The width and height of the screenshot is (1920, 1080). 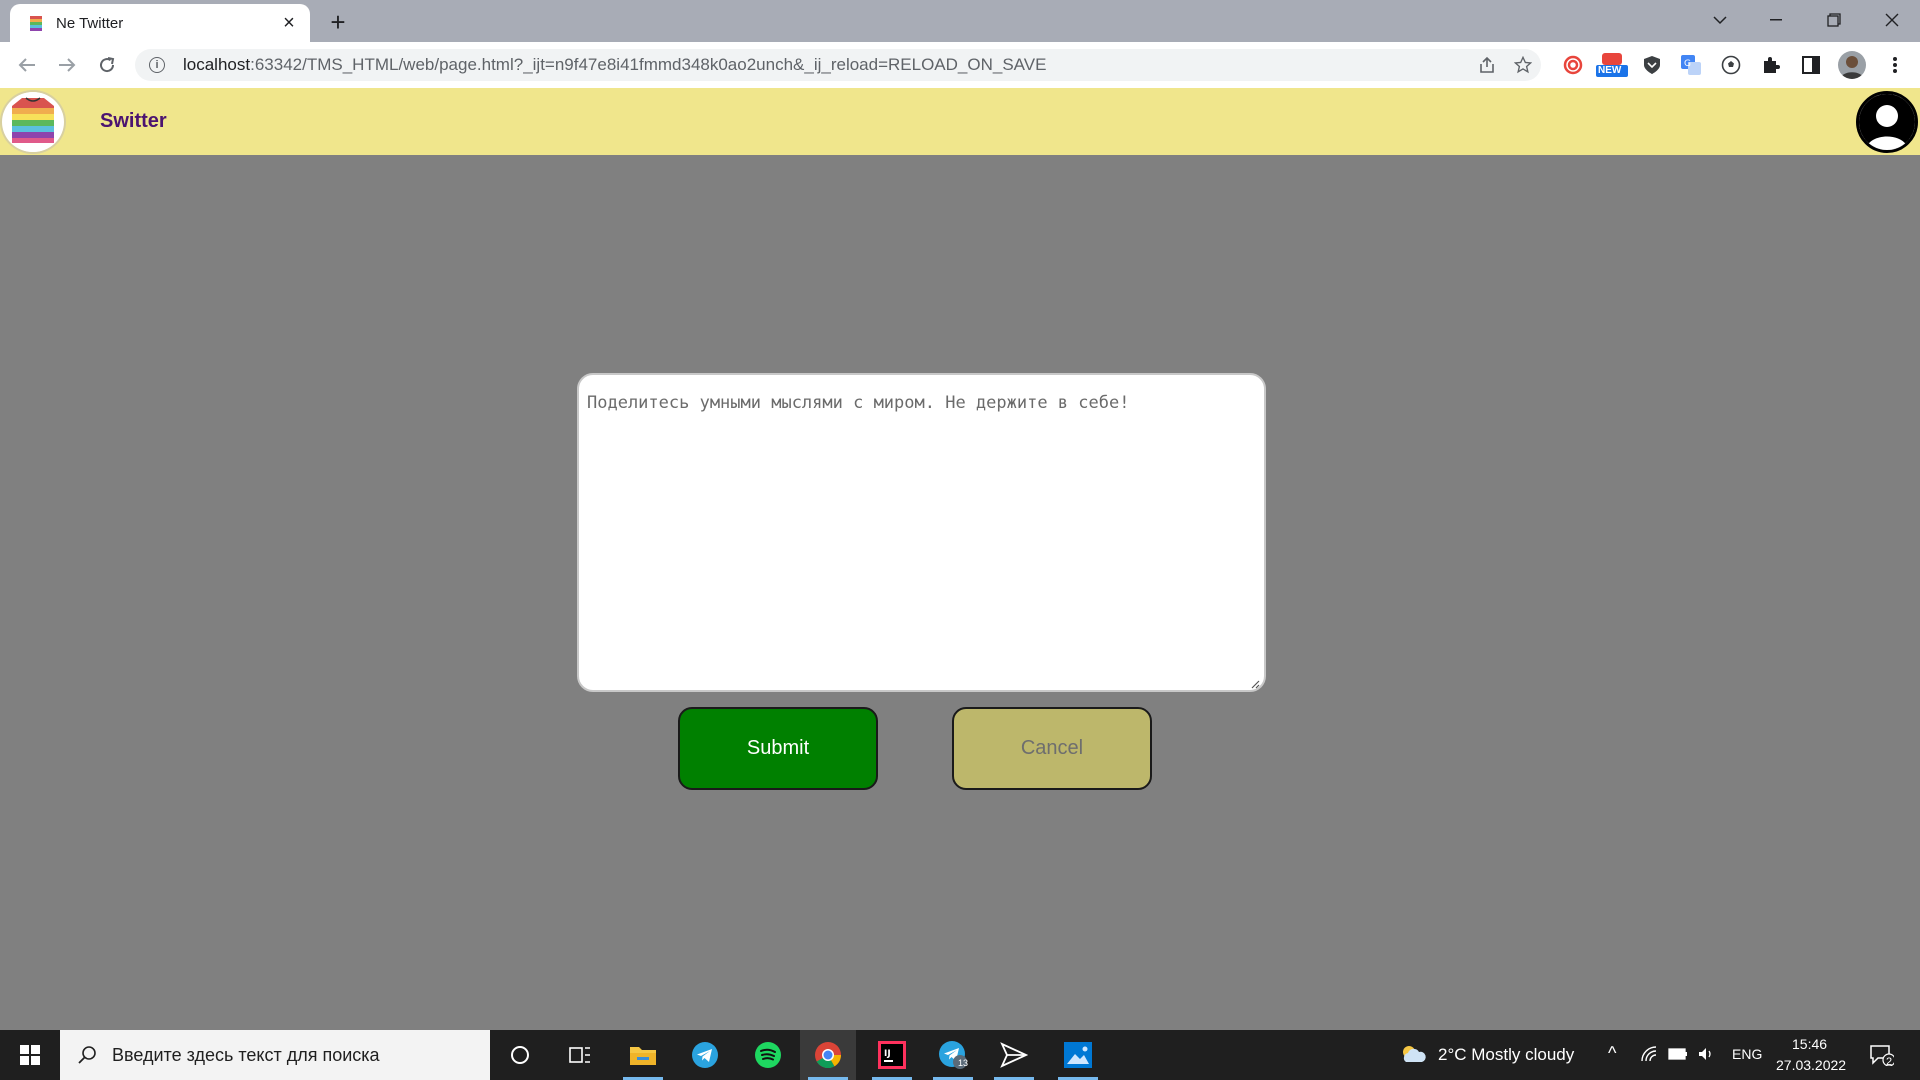 What do you see at coordinates (887, 1054) in the screenshot?
I see `svg-text: IJ` at bounding box center [887, 1054].